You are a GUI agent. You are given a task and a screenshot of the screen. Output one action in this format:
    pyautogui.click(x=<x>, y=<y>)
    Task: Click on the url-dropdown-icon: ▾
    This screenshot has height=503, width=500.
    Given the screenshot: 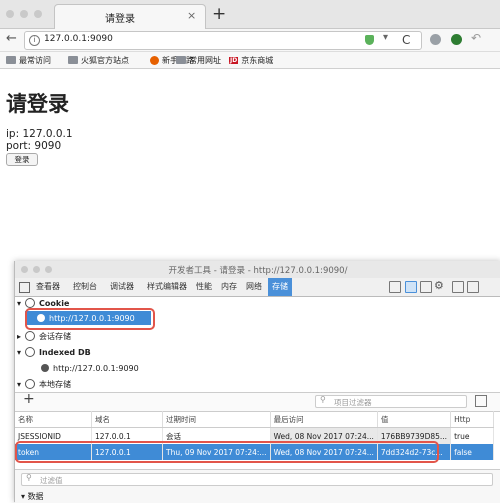 What is the action you would take?
    pyautogui.click(x=385, y=37)
    